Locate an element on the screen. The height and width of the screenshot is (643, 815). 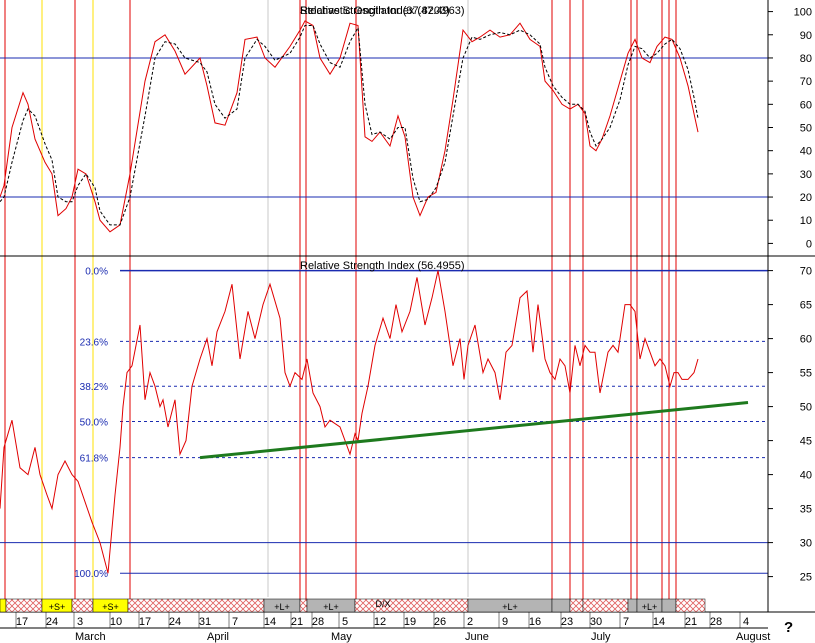
fib-level-label: 38.2% is located at coordinates (94, 387).